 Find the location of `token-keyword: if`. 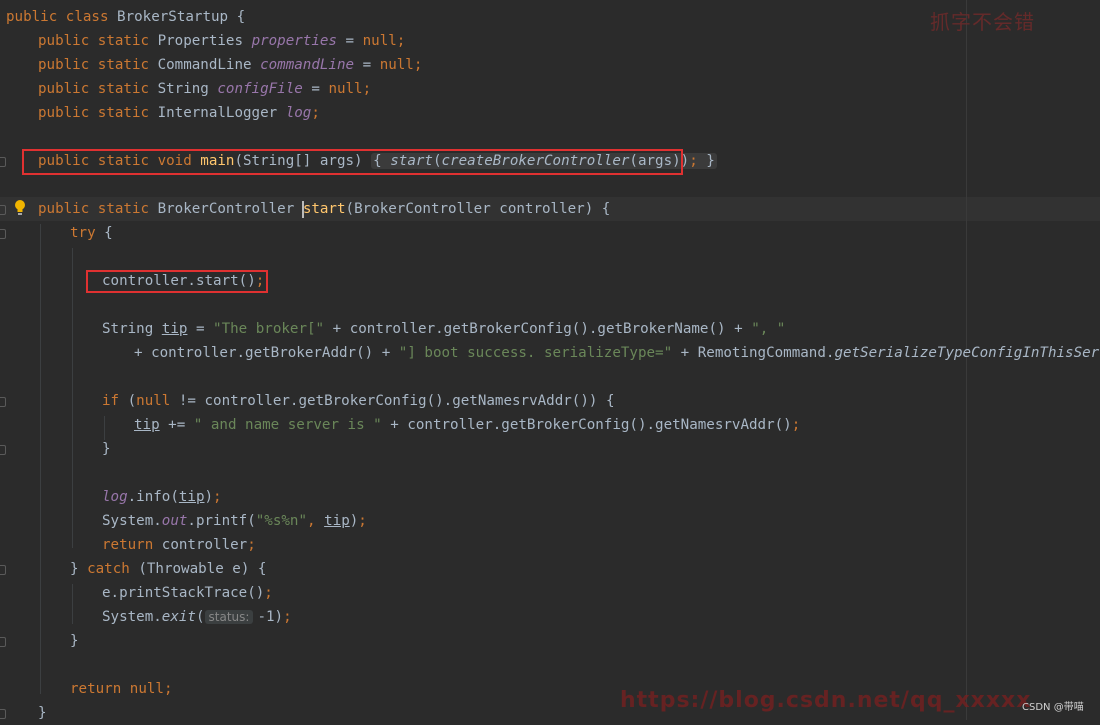

token-keyword: if is located at coordinates (115, 401).